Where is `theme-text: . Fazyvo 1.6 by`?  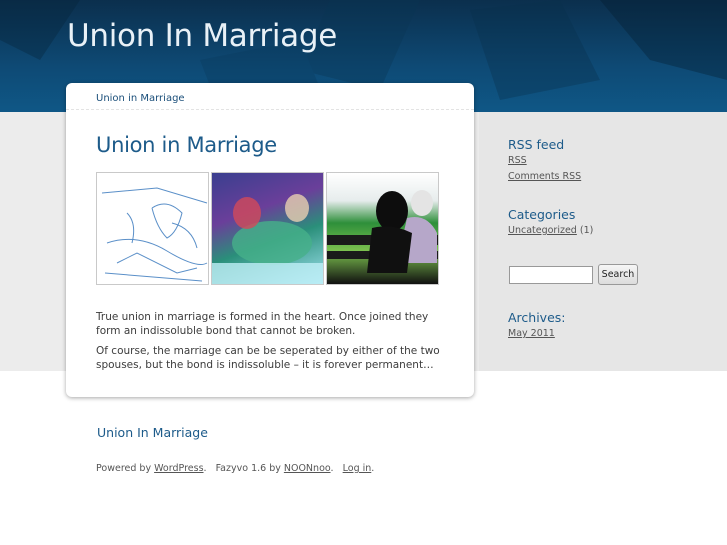
theme-text: . Fazyvo 1.6 by is located at coordinates (243, 468).